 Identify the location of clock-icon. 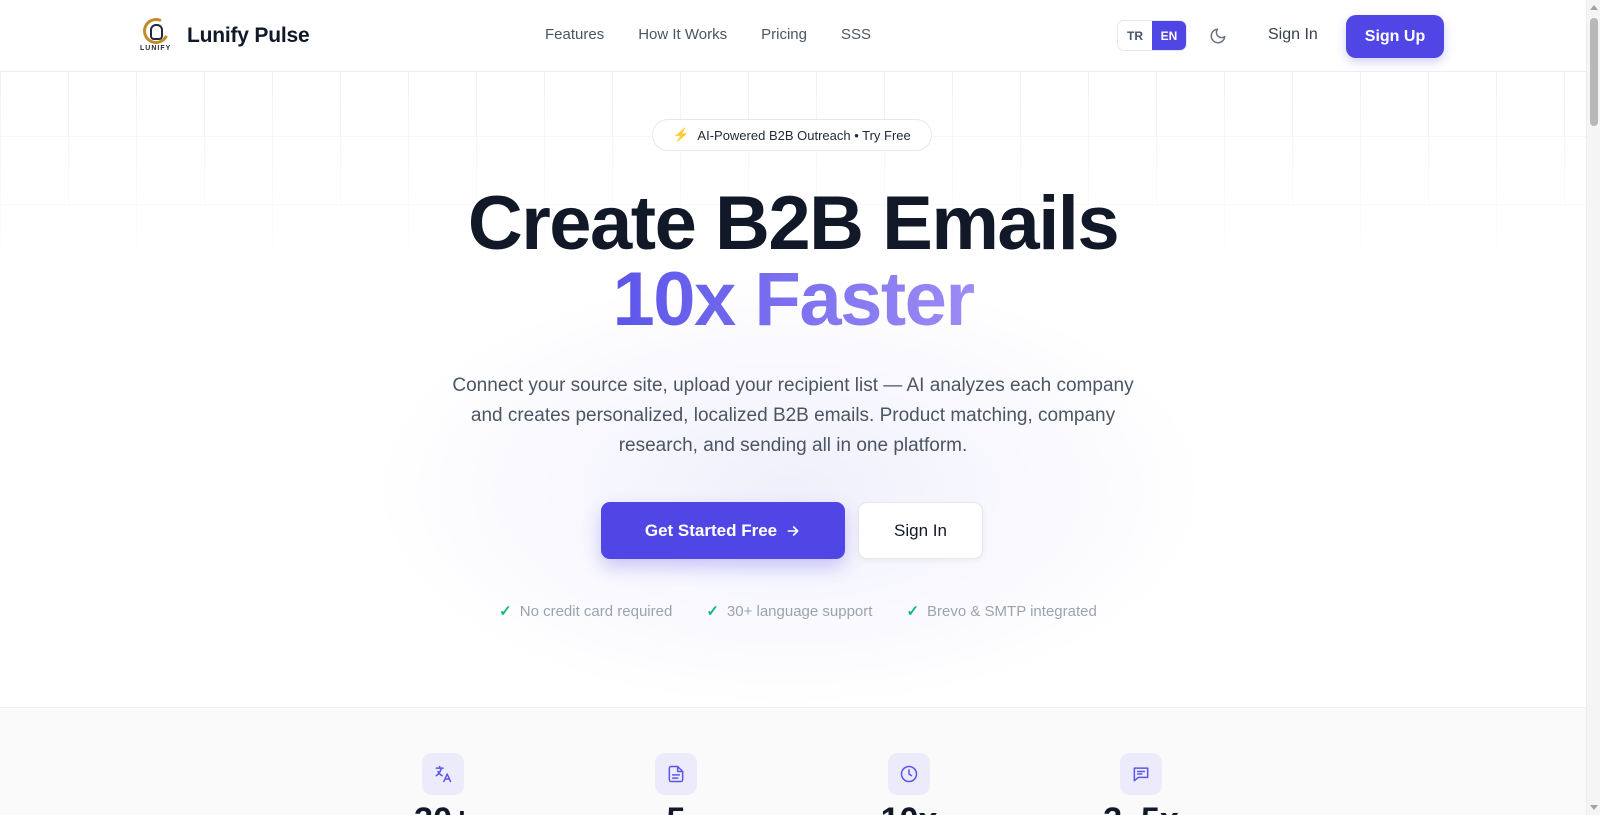
(909, 774).